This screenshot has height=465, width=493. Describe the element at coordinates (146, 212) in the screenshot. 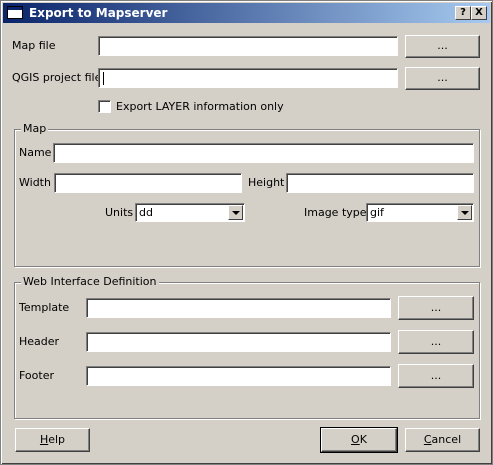

I see `units-value: dd` at that location.